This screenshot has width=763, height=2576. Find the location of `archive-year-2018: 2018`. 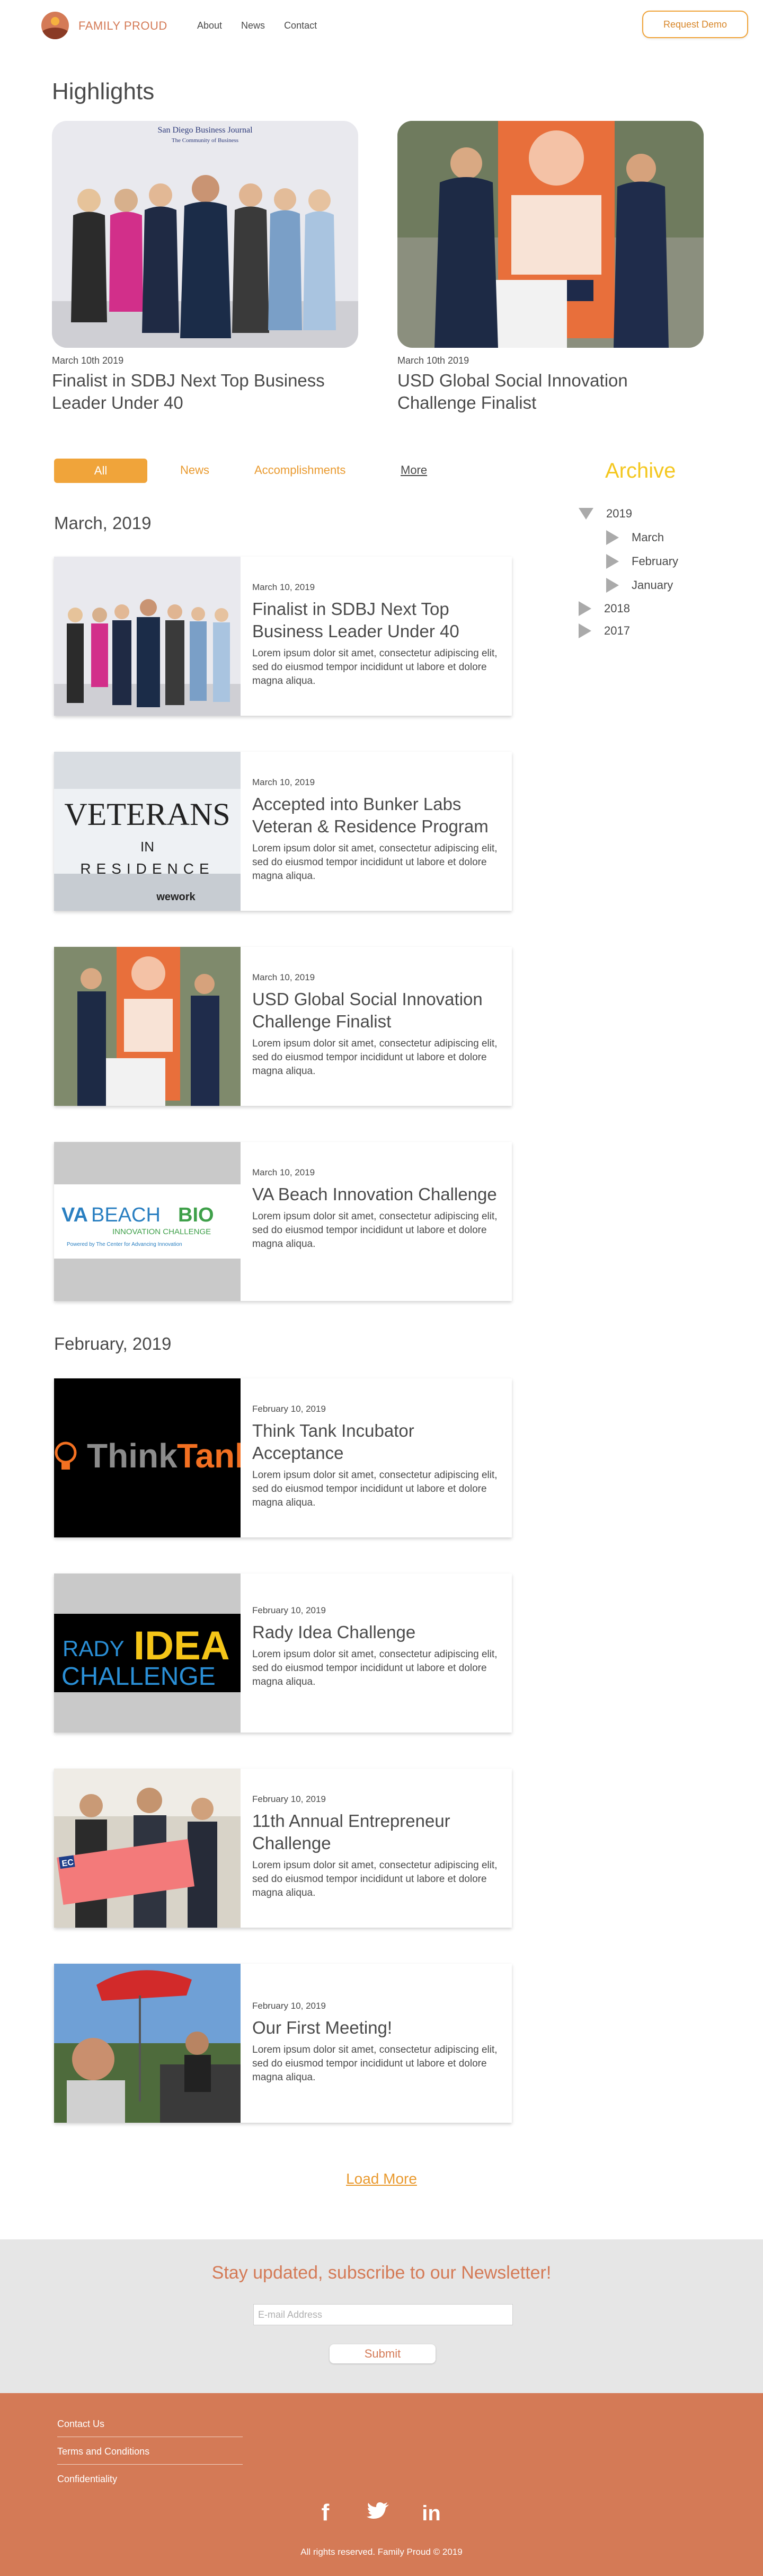

archive-year-2018: 2018 is located at coordinates (604, 608).